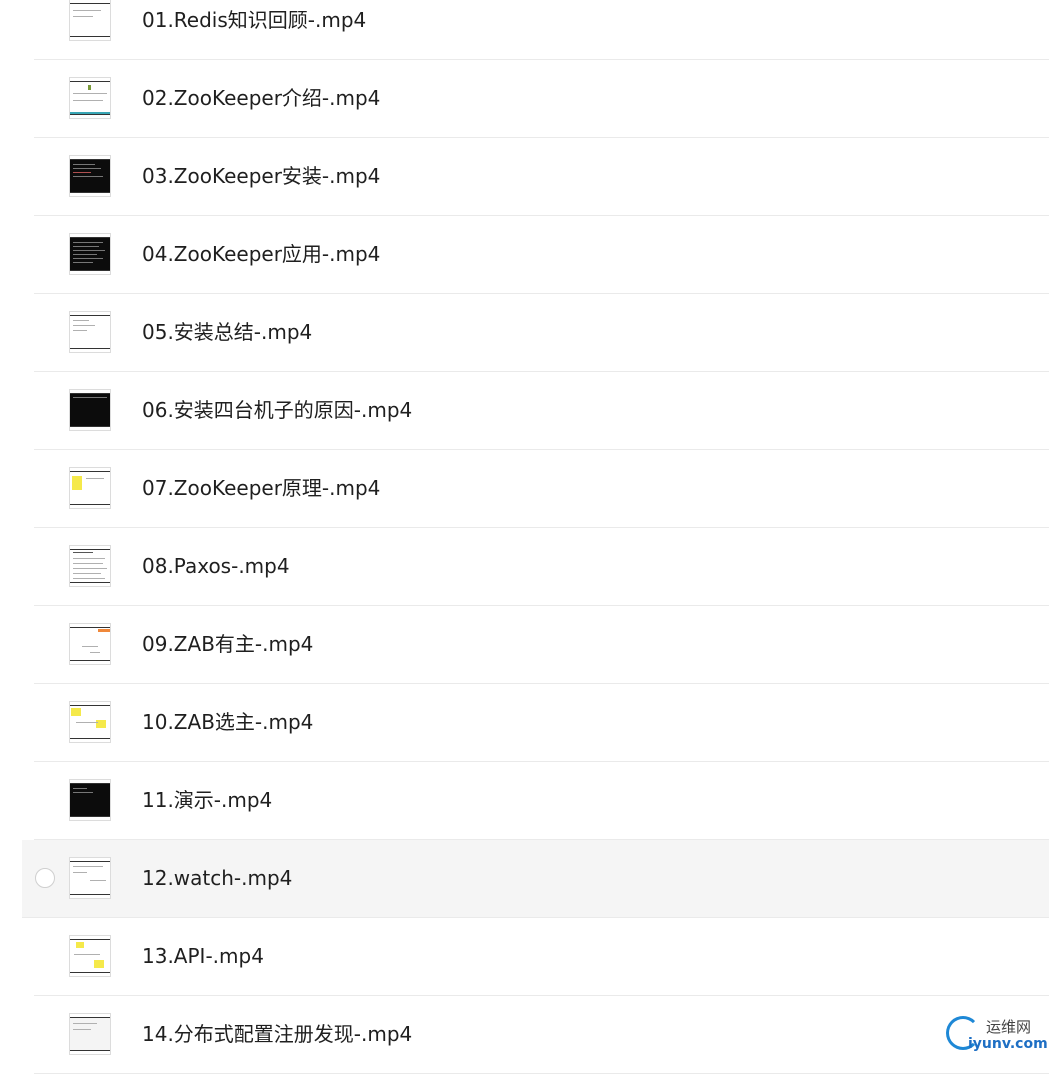 Image resolution: width=1049 pixels, height=1074 pixels. I want to click on file-name: 14.分布式配置注册发现-.mp4, so click(277, 1034).